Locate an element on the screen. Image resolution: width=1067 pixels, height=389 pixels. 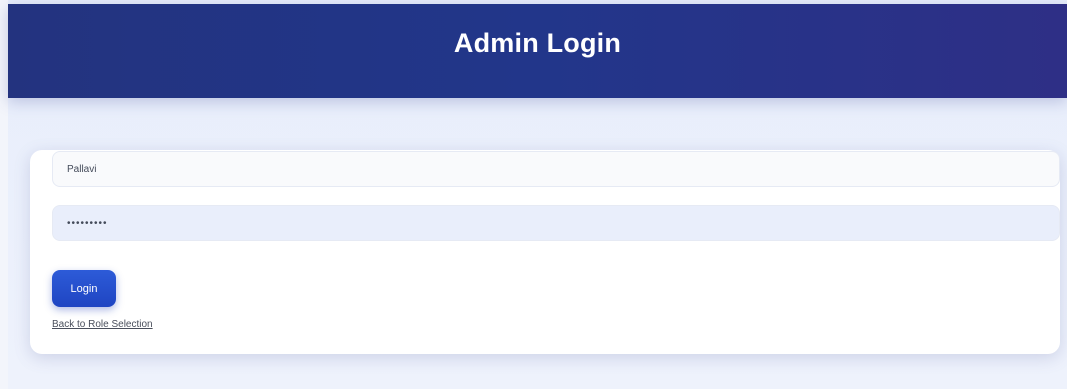
back-to-role-selection-link: Back to Role Selection is located at coordinates (102, 324).